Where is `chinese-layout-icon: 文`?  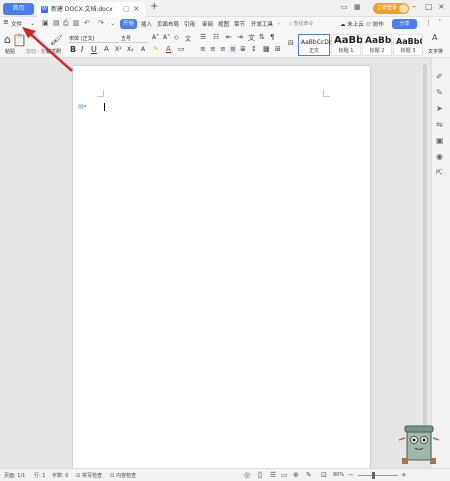
chinese-layout-icon: 文 is located at coordinates (251, 38).